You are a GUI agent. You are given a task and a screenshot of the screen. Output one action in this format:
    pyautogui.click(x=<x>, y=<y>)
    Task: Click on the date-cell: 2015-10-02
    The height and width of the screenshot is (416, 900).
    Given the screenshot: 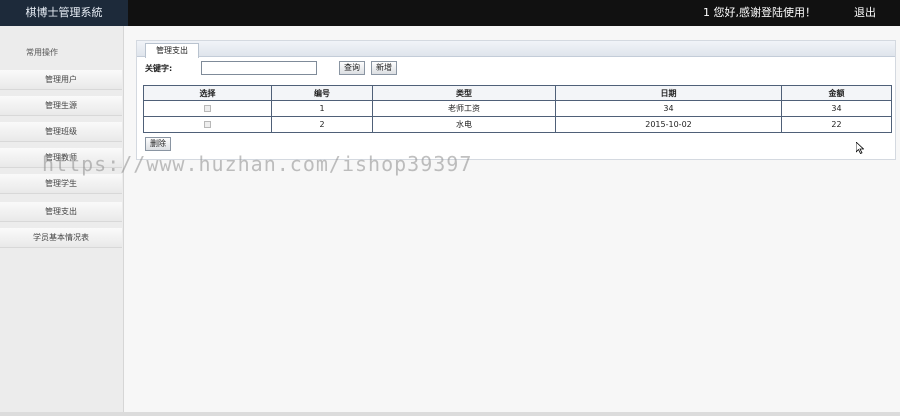 What is the action you would take?
    pyautogui.click(x=668, y=124)
    